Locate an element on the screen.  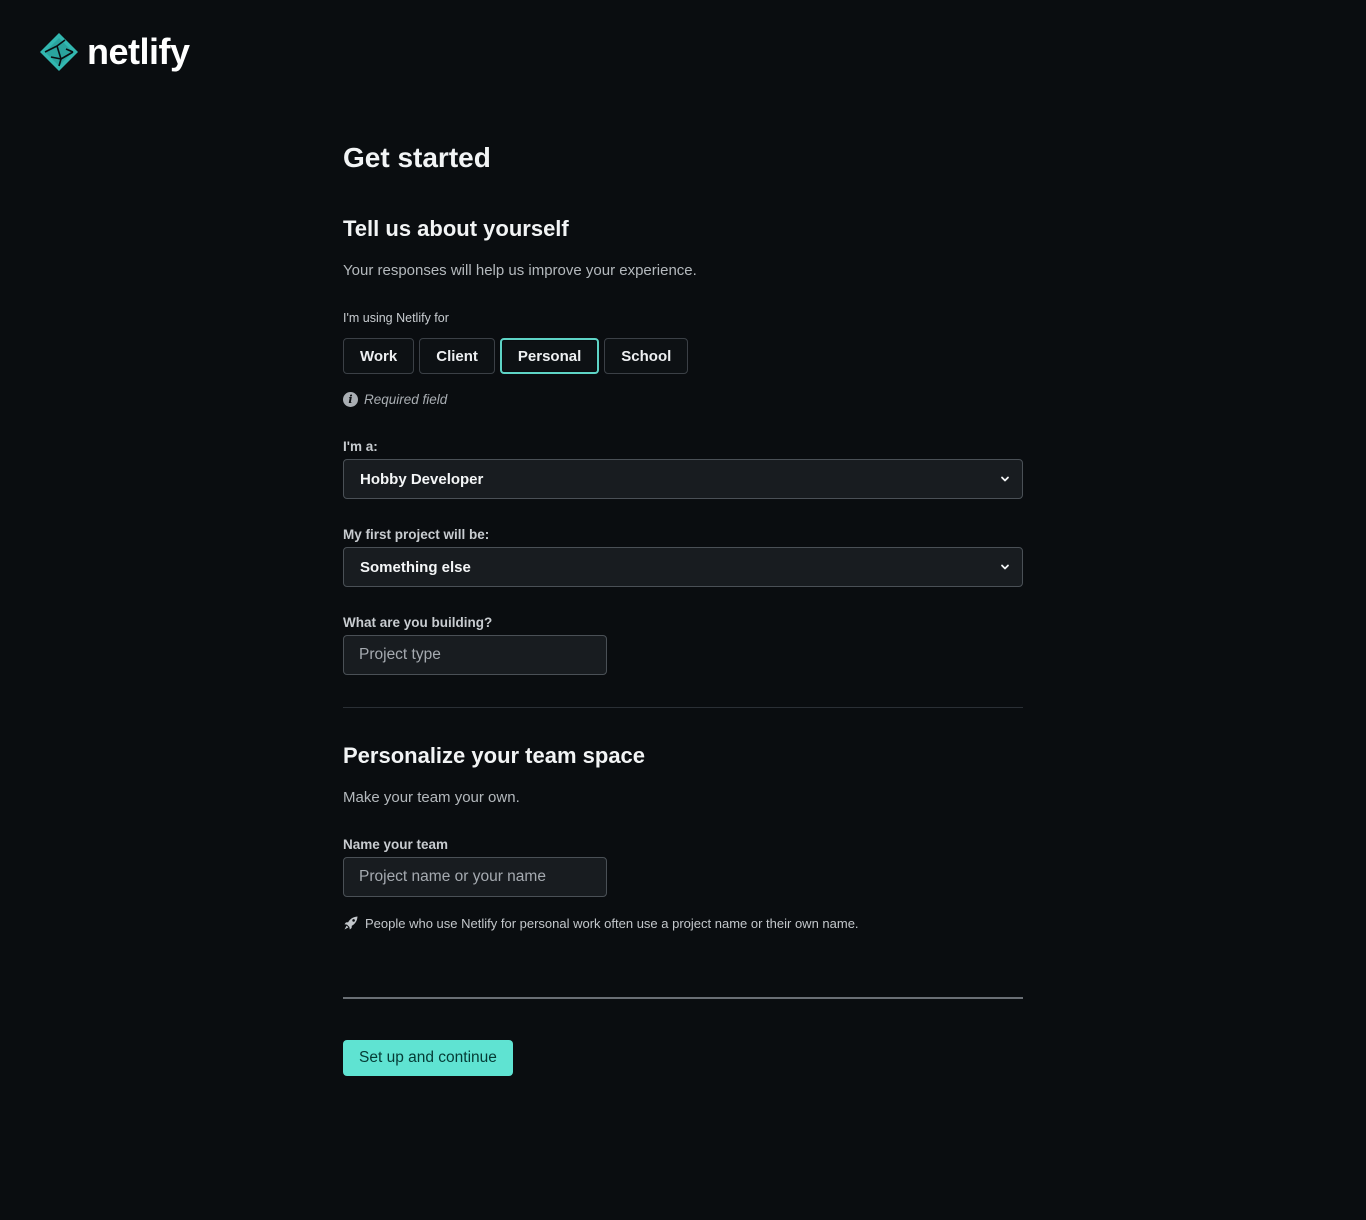
usage-option-client: Client is located at coordinates (457, 356).